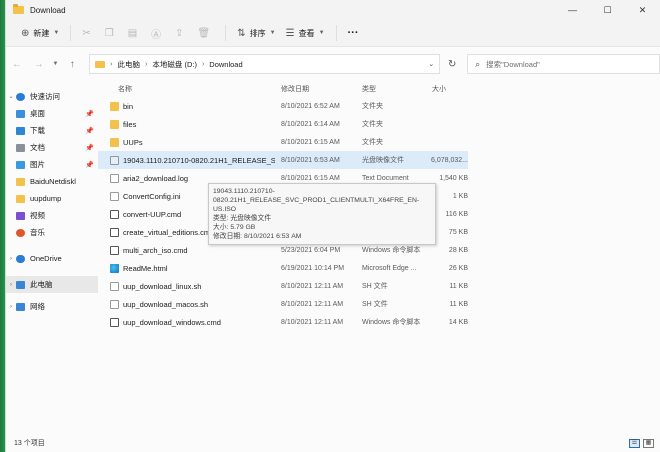 This screenshot has width=660, height=452. I want to click on sidebar-item-baidunetdisk: BaiduNetdiskl, so click(52, 181).